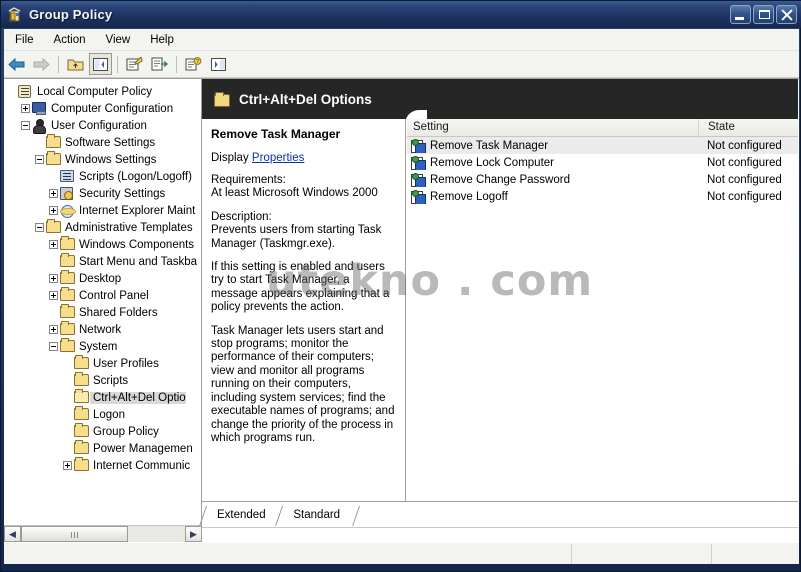 Image resolution: width=801 pixels, height=572 pixels. I want to click on tree-item-label: Scripts, so click(111, 380).